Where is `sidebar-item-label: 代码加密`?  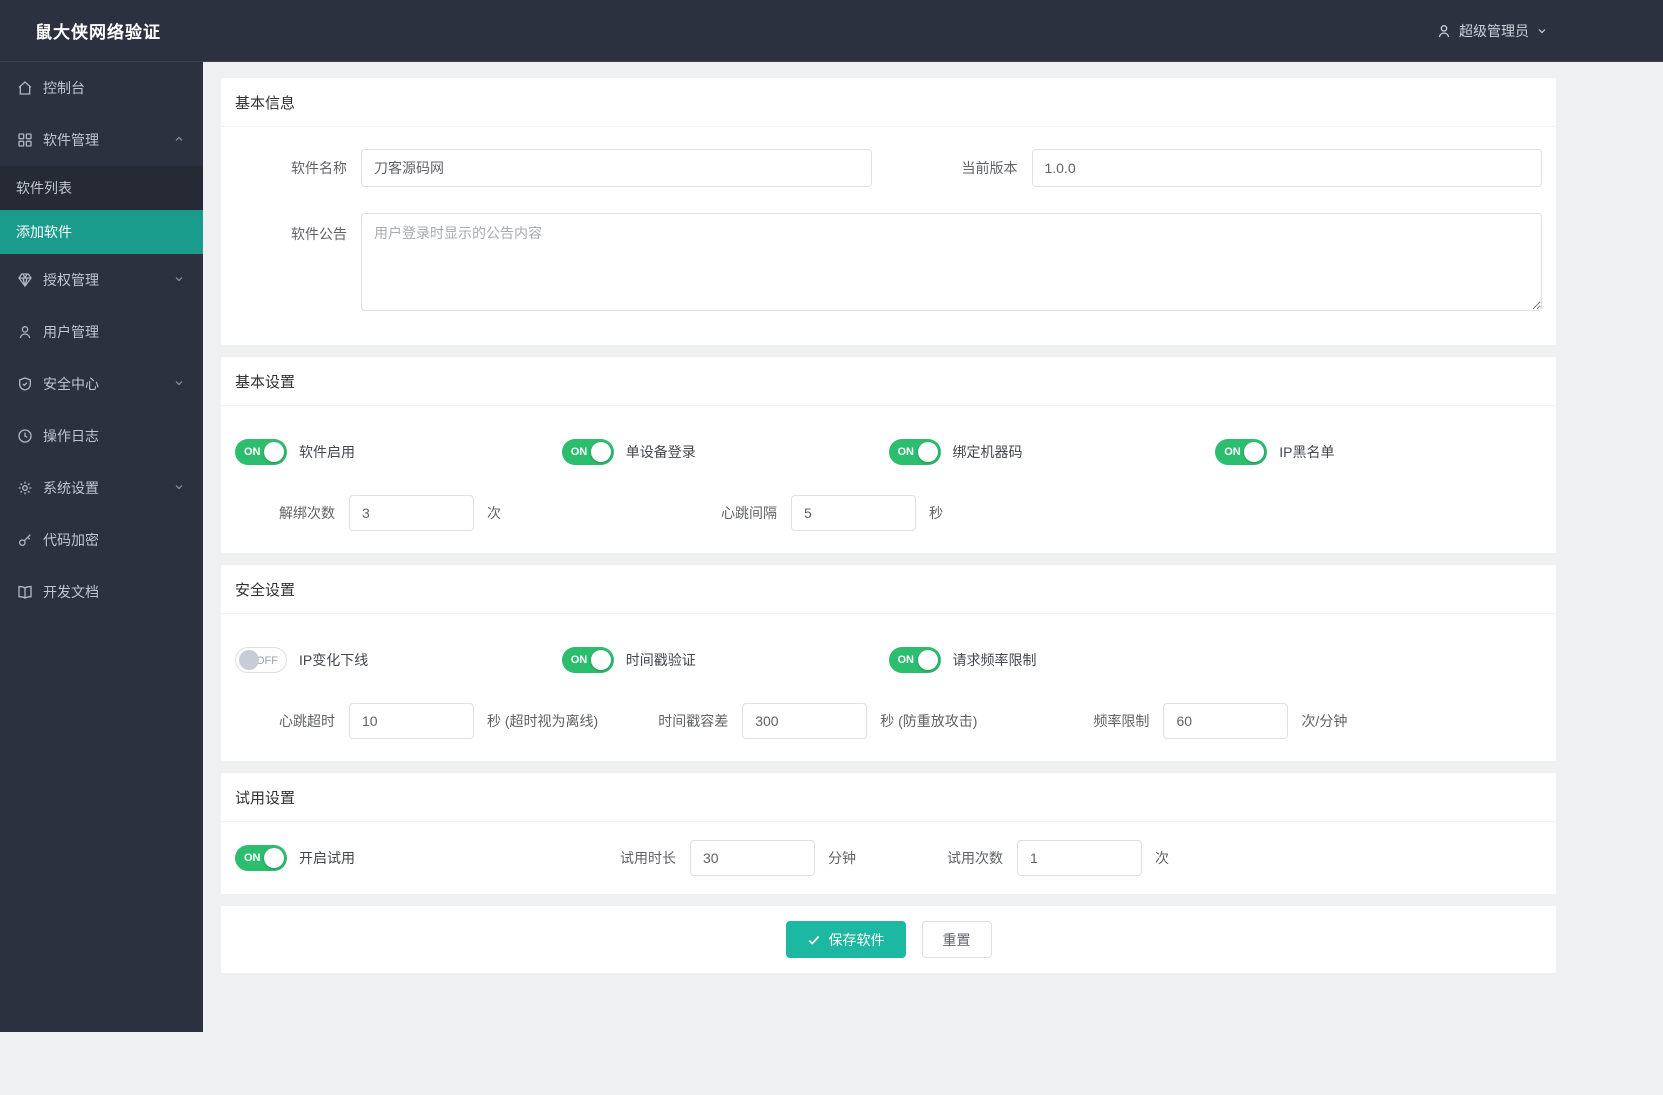 sidebar-item-label: 代码加密 is located at coordinates (71, 540).